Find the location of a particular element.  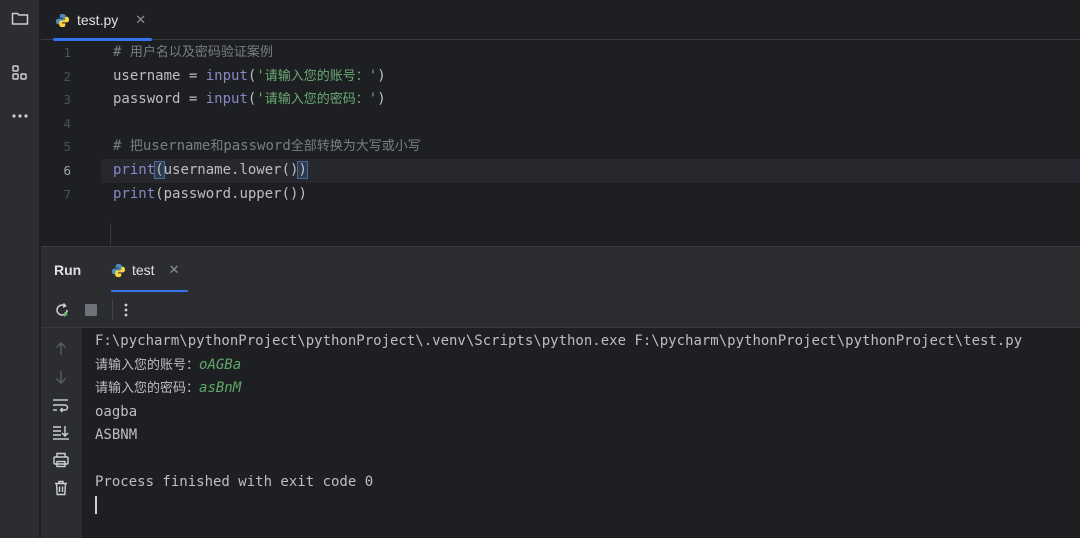

editor-tab-label: test.py is located at coordinates (98, 20).